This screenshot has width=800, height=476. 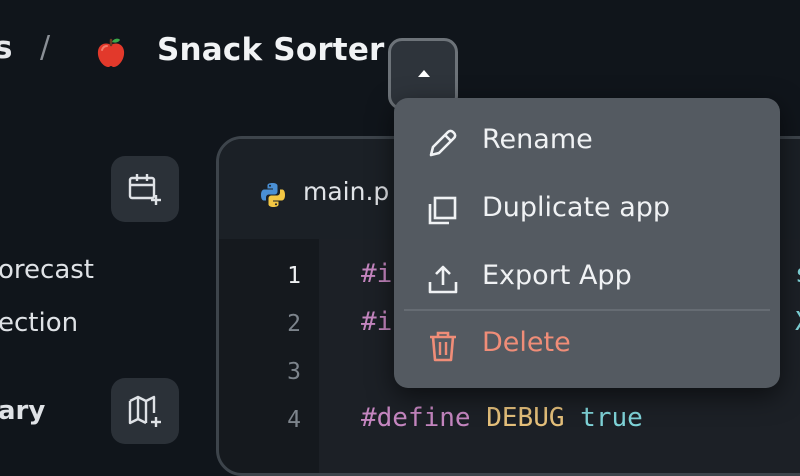 I want to click on python-icon, so click(x=273, y=197).